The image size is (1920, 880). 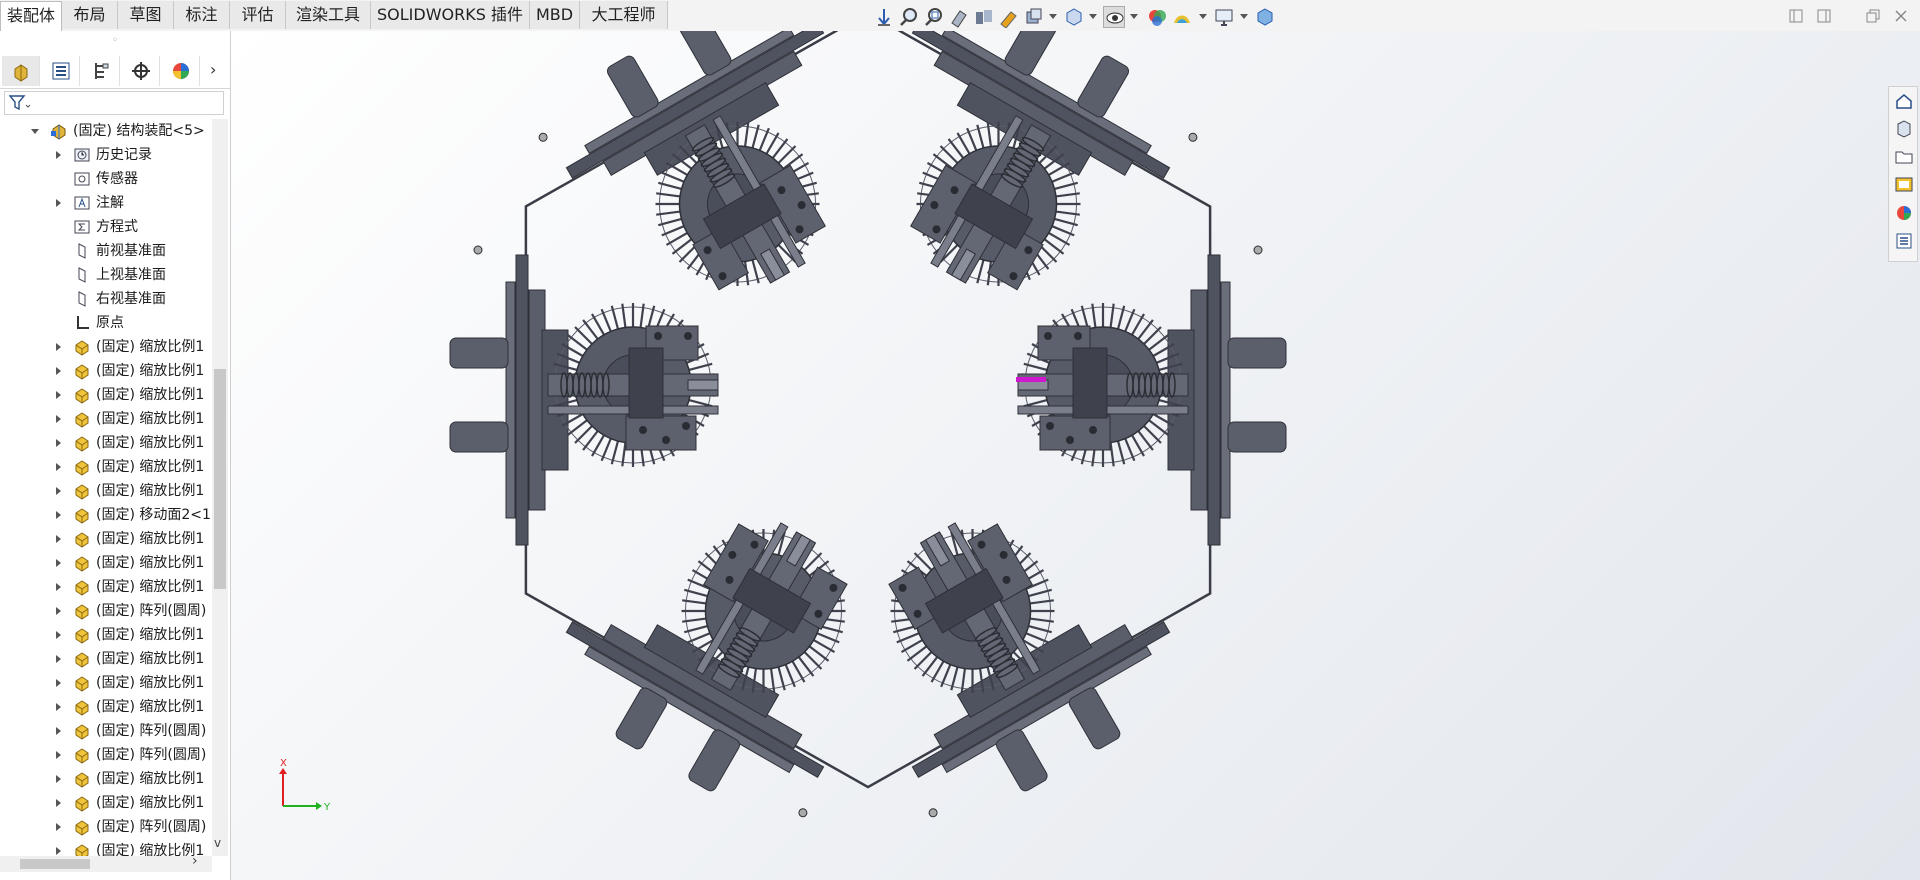 I want to click on chevron-down-icon: v, so click(x=217, y=843).